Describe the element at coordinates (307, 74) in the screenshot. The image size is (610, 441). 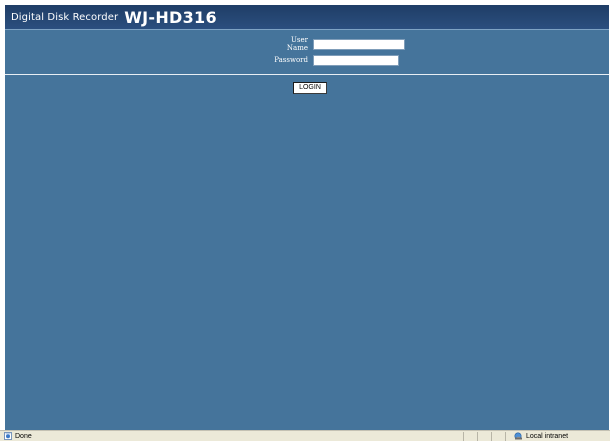
I see `divider` at that location.